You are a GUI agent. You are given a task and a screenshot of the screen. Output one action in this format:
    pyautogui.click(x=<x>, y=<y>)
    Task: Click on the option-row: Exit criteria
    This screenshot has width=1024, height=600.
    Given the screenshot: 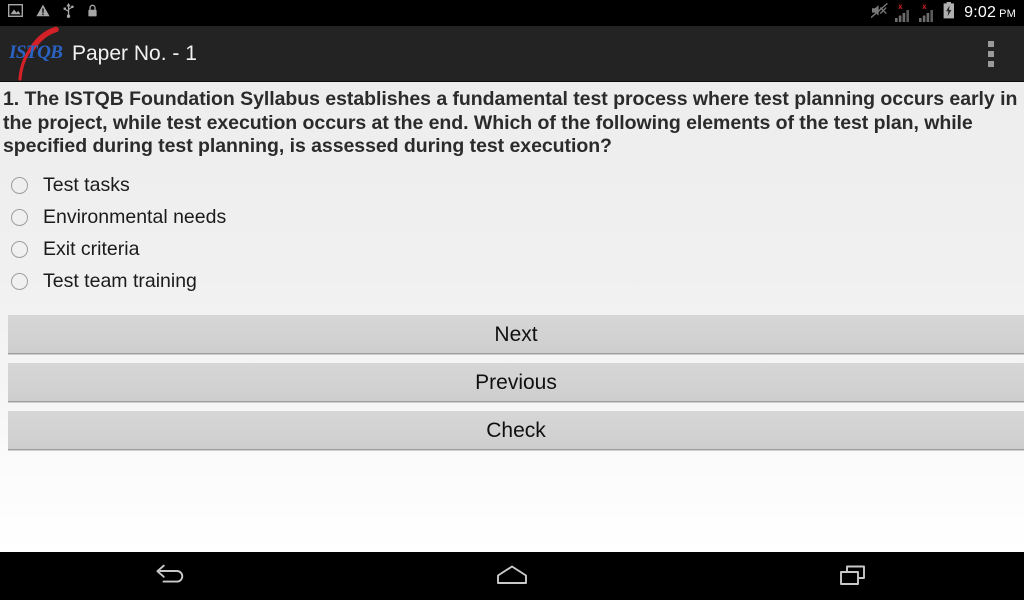 What is the action you would take?
    pyautogui.click(x=512, y=249)
    